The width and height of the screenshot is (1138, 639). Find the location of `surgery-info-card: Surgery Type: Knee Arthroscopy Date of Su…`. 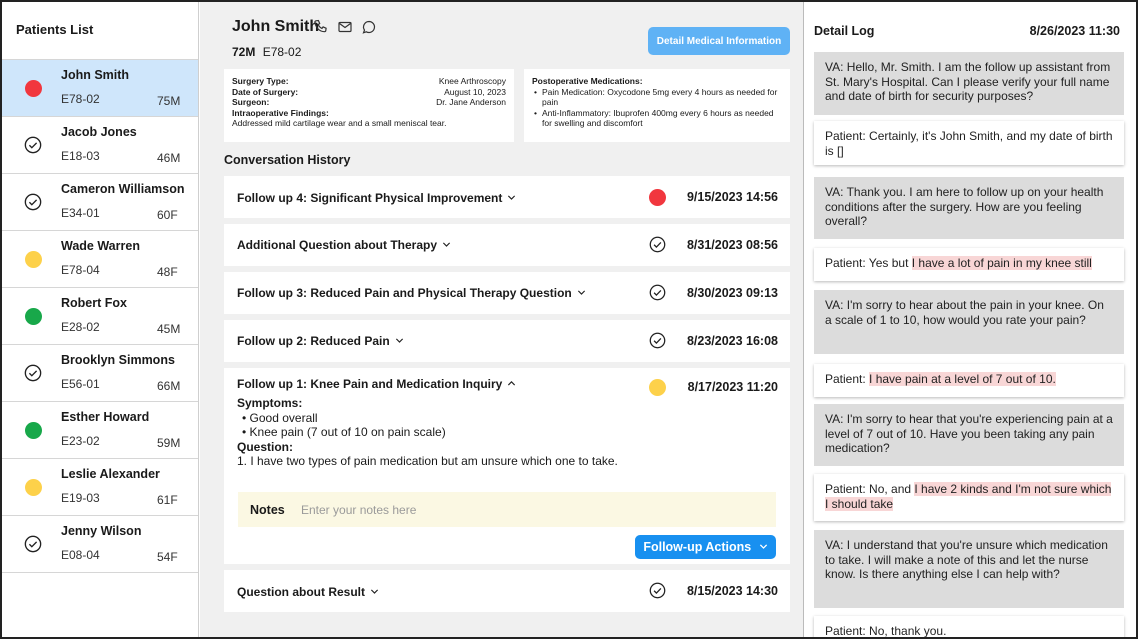

surgery-info-card: Surgery Type: Knee Arthroscopy Date of Su… is located at coordinates (369, 105).